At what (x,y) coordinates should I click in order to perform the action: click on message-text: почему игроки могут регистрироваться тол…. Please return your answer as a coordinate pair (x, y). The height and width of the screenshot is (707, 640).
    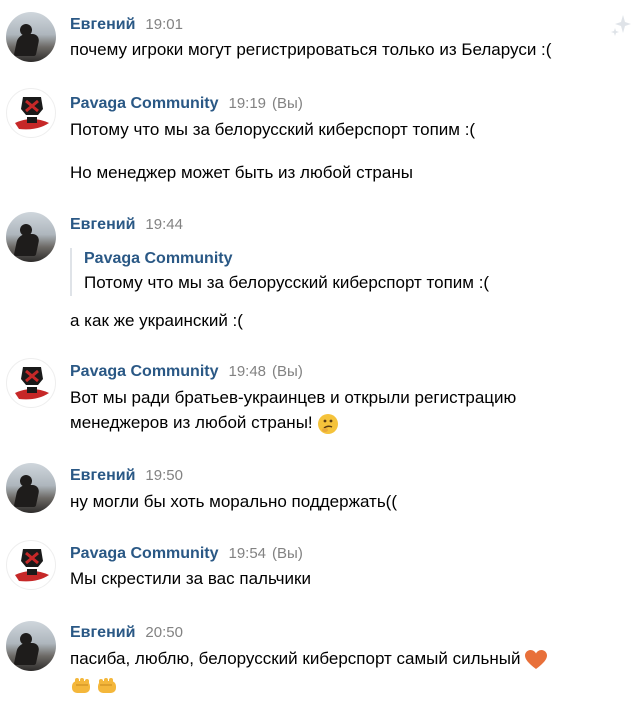
    Looking at the image, I should click on (311, 49).